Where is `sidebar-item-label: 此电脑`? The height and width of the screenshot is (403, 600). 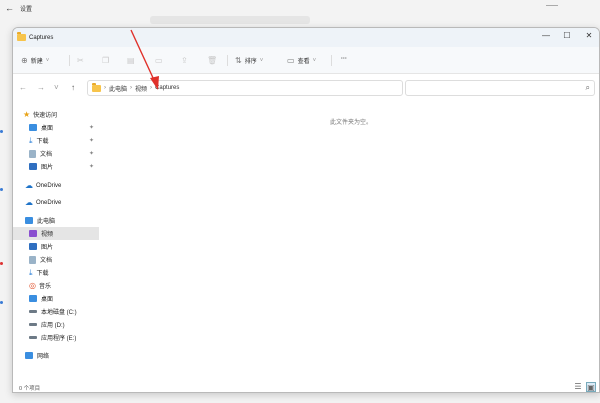
sidebar-item-label: 此电脑 is located at coordinates (46, 222).